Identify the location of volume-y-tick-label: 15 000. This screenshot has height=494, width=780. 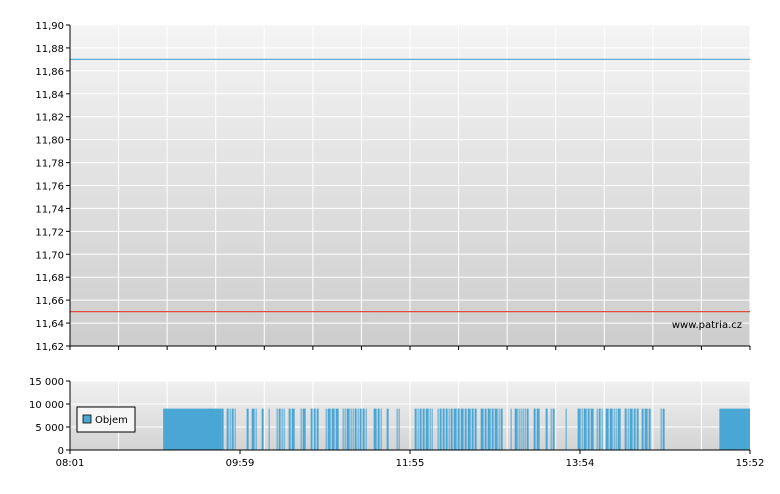
(46, 382).